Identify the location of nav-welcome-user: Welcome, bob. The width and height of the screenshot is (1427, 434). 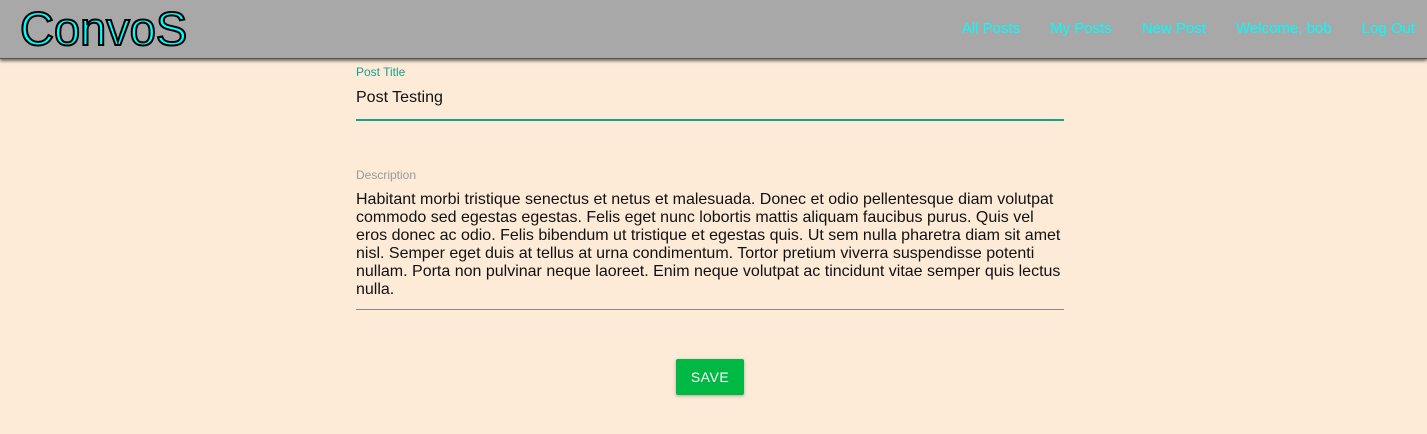
(1284, 29).